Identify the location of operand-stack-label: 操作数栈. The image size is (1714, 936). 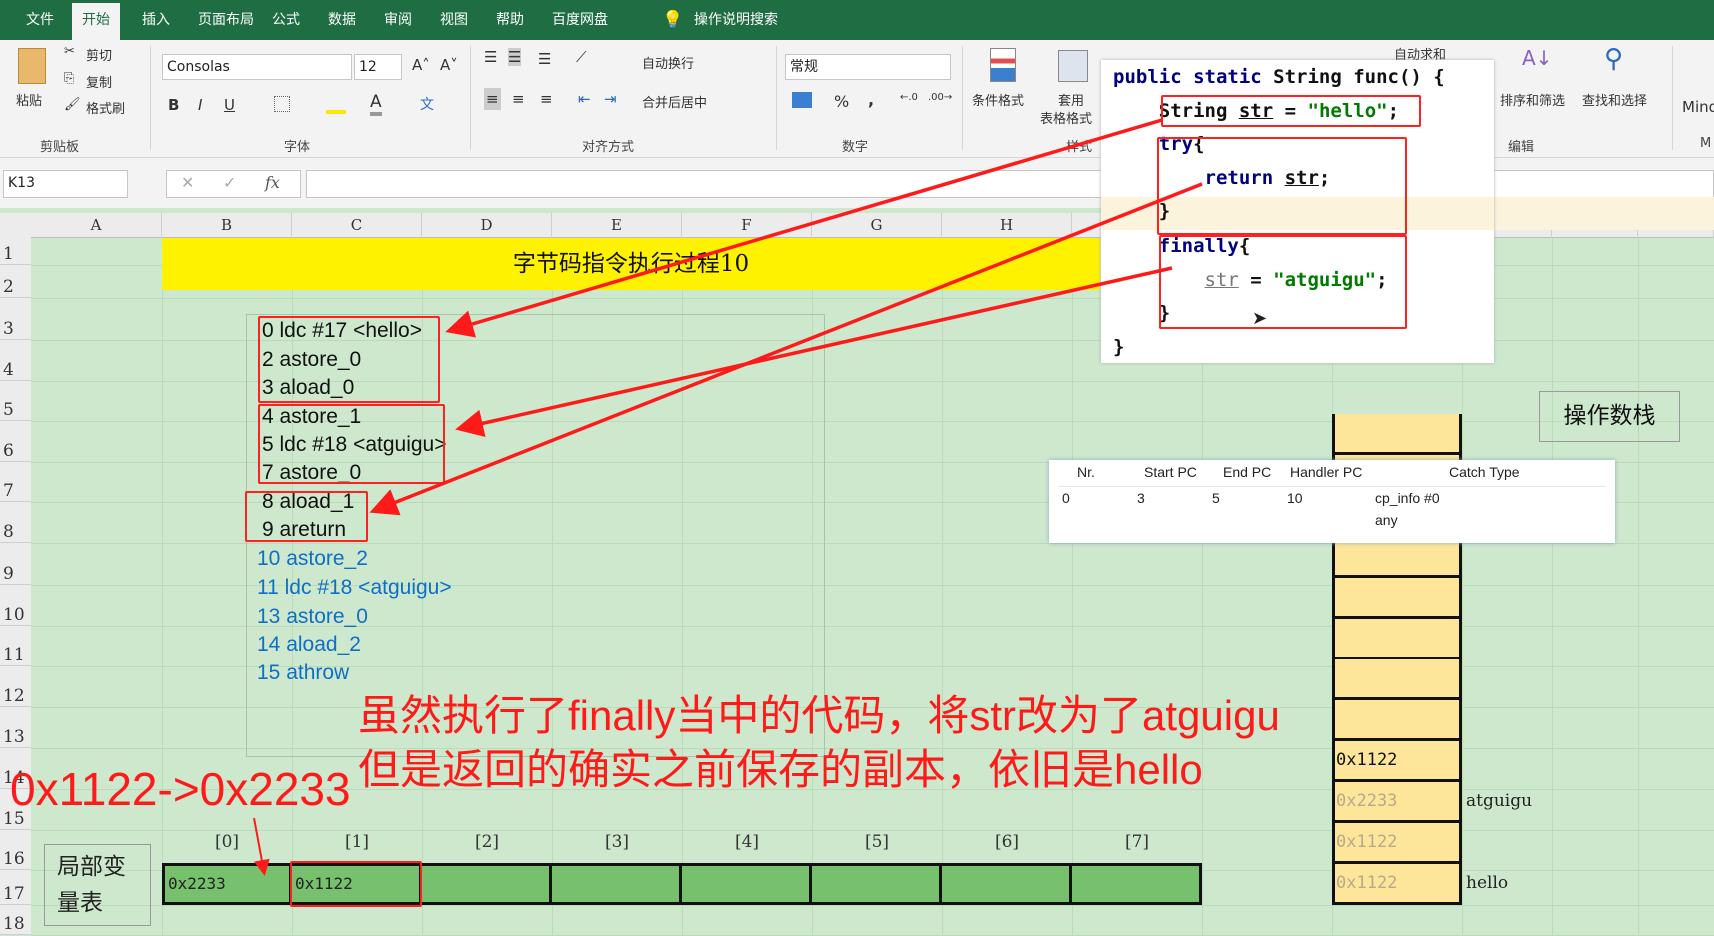
(1609, 416).